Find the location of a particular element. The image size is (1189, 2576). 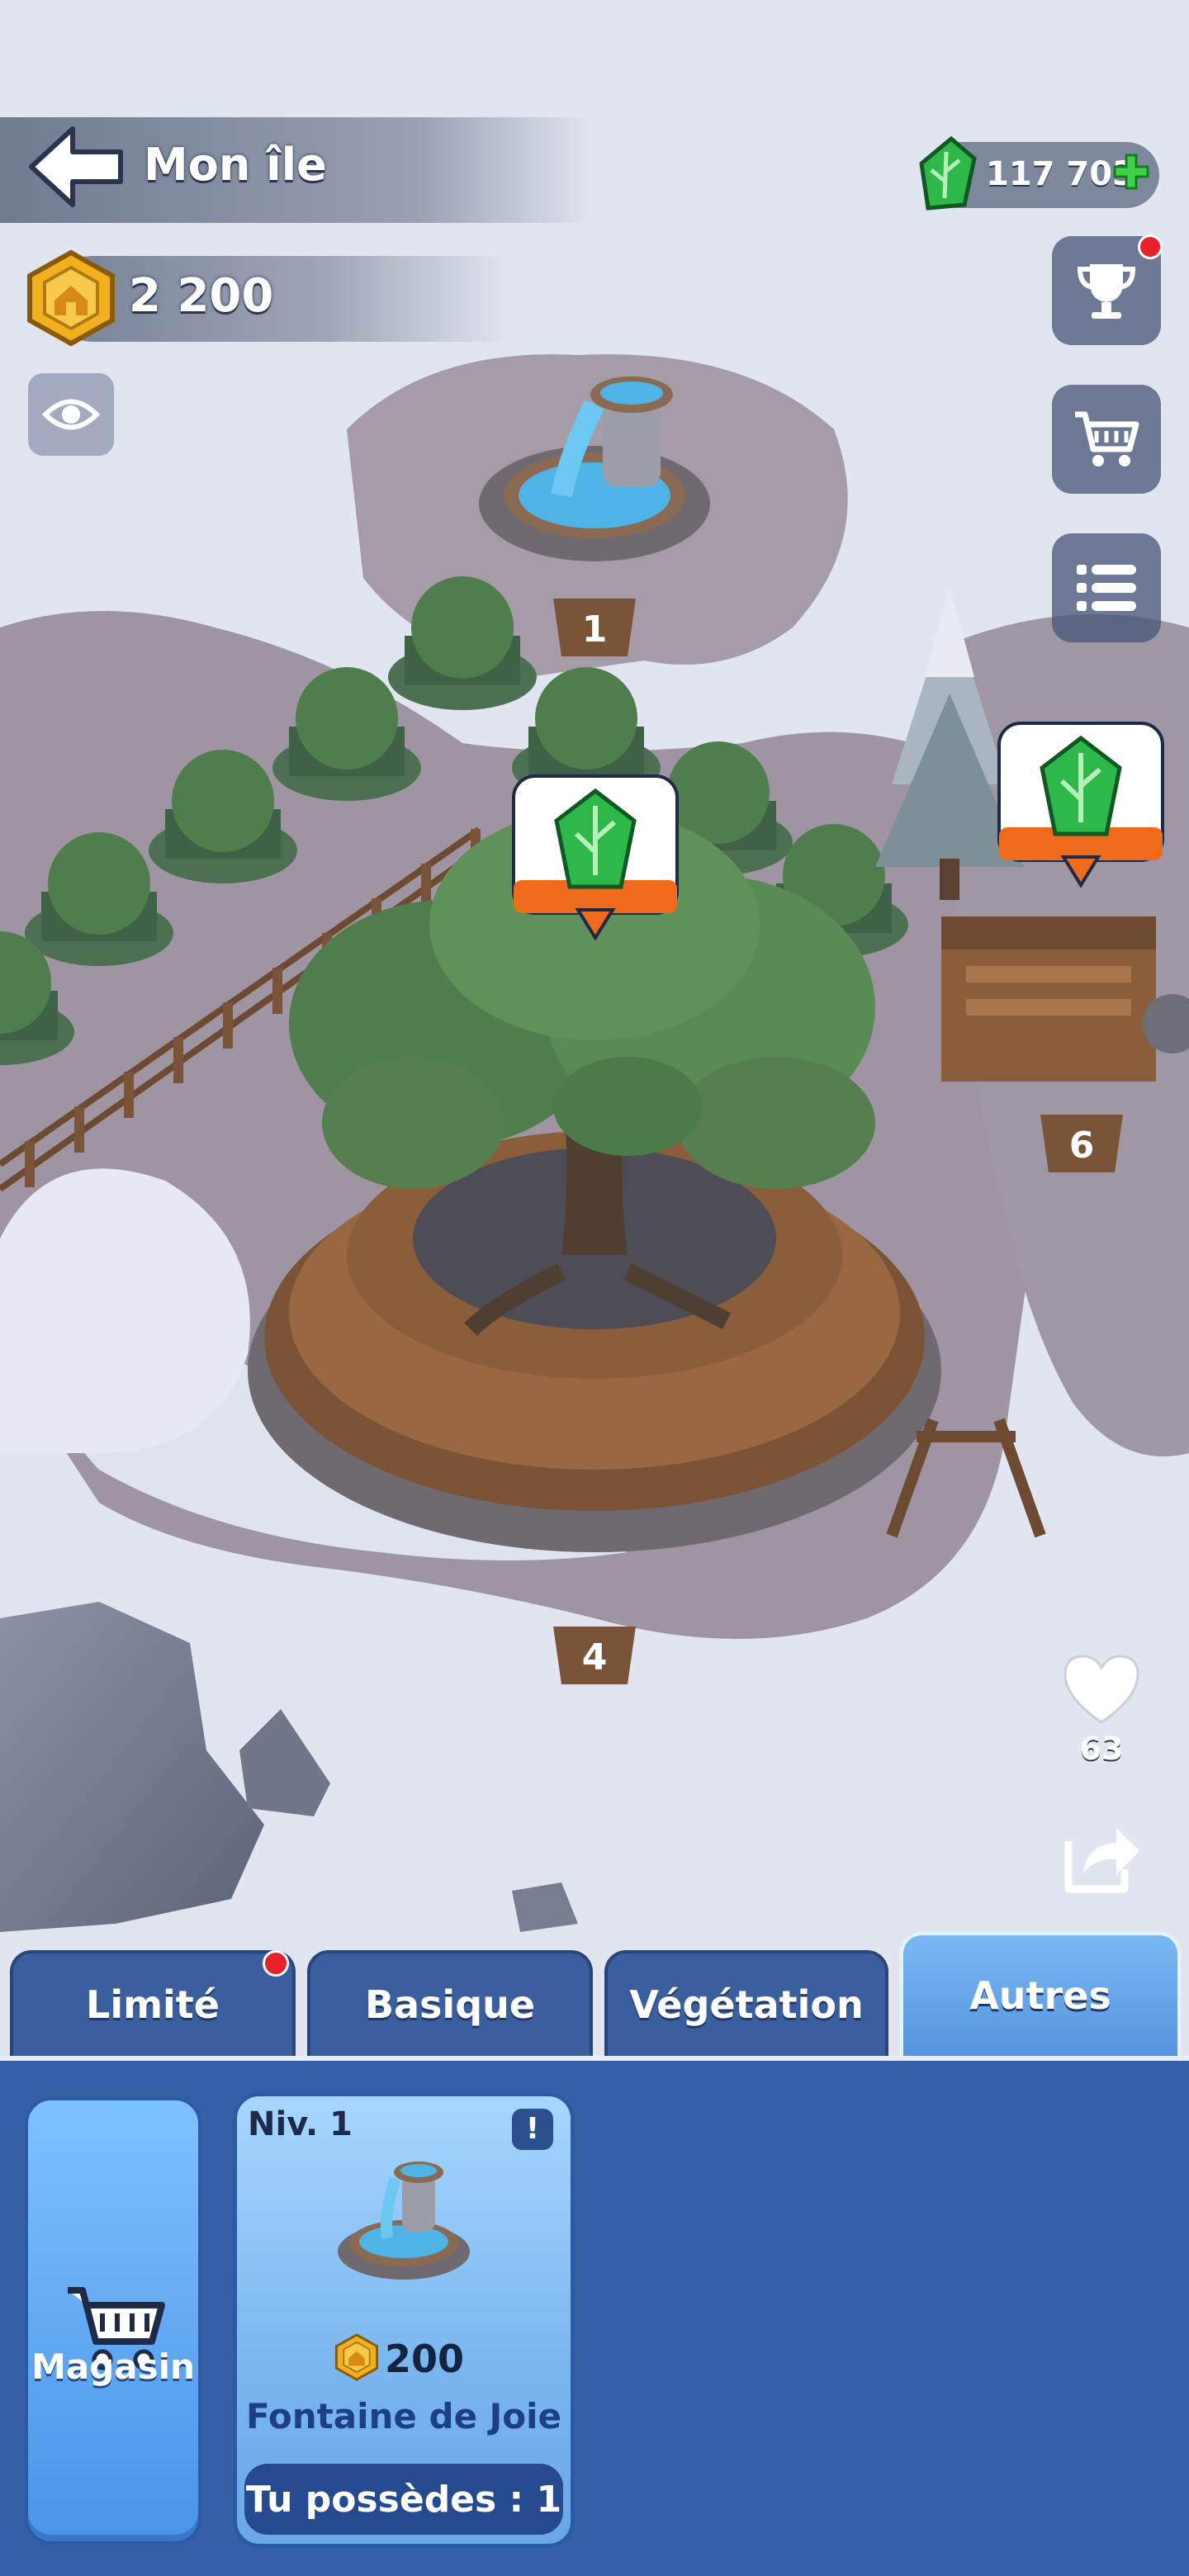

collect-gem-bubble-workshop is located at coordinates (1081, 806).